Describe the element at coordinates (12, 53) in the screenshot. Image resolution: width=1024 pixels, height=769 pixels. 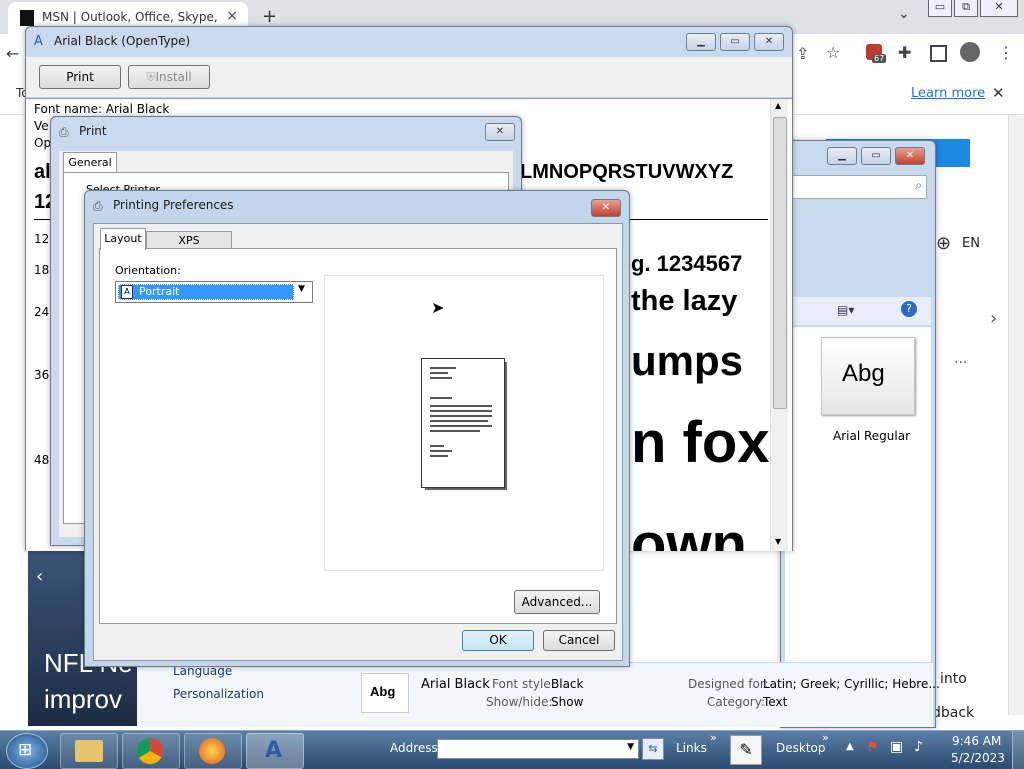
I see `back-icon: ←` at that location.